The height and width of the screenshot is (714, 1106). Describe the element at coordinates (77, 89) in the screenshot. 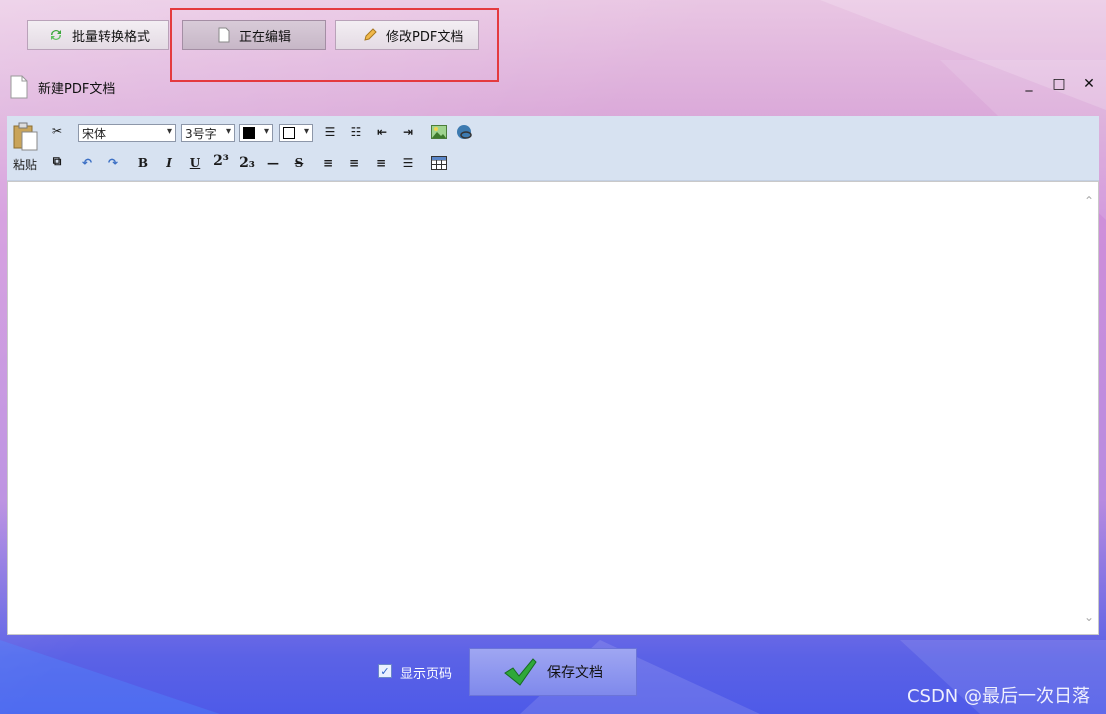

I see `window-title: 新建PDF文档` at that location.